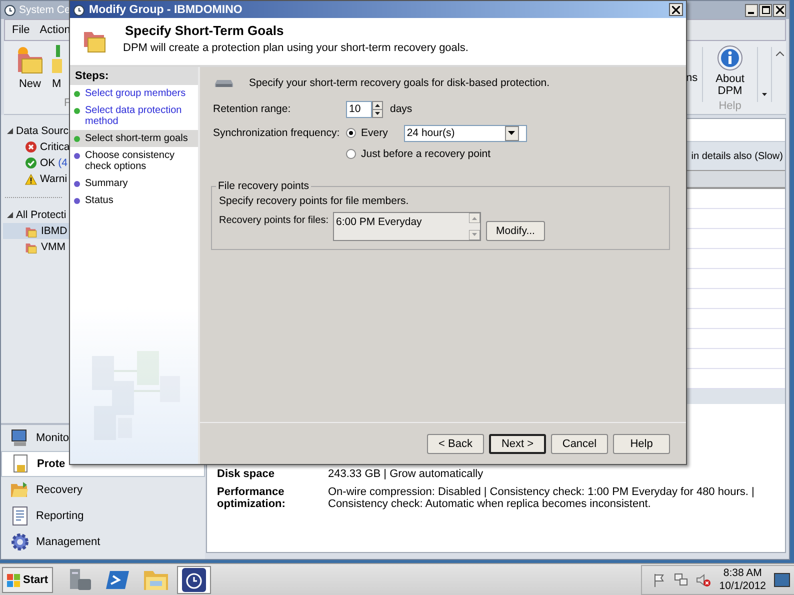 The image size is (794, 595). Describe the element at coordinates (134, 183) in the screenshot. I see `step-item: Summary` at that location.